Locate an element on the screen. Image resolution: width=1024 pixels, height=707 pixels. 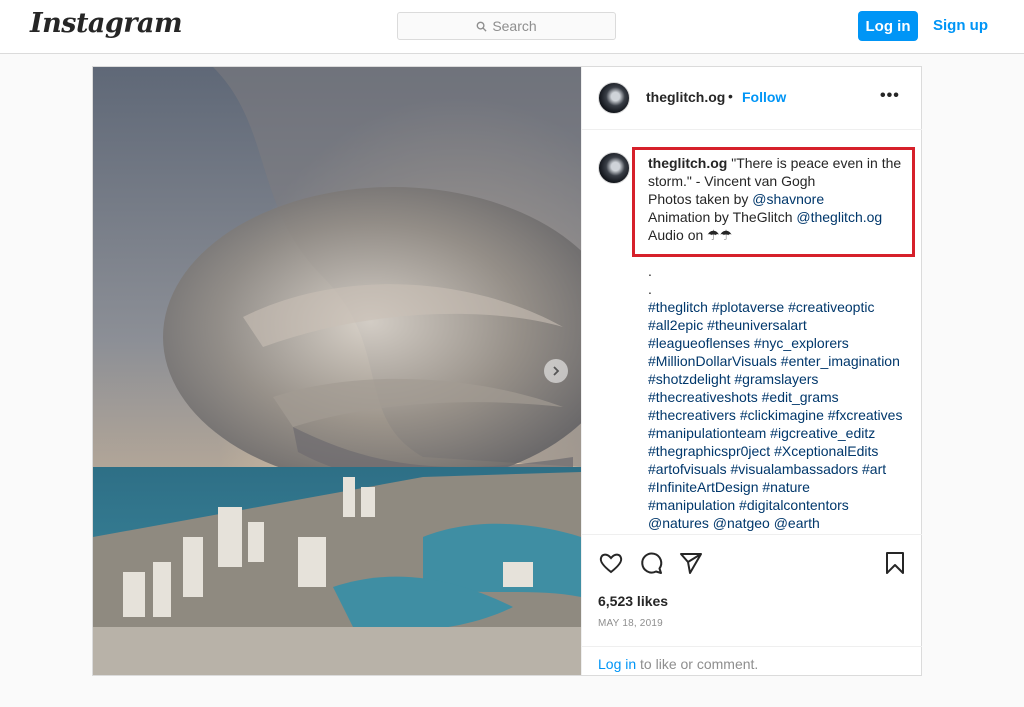
post-username: theglitch.og is located at coordinates (685, 97).